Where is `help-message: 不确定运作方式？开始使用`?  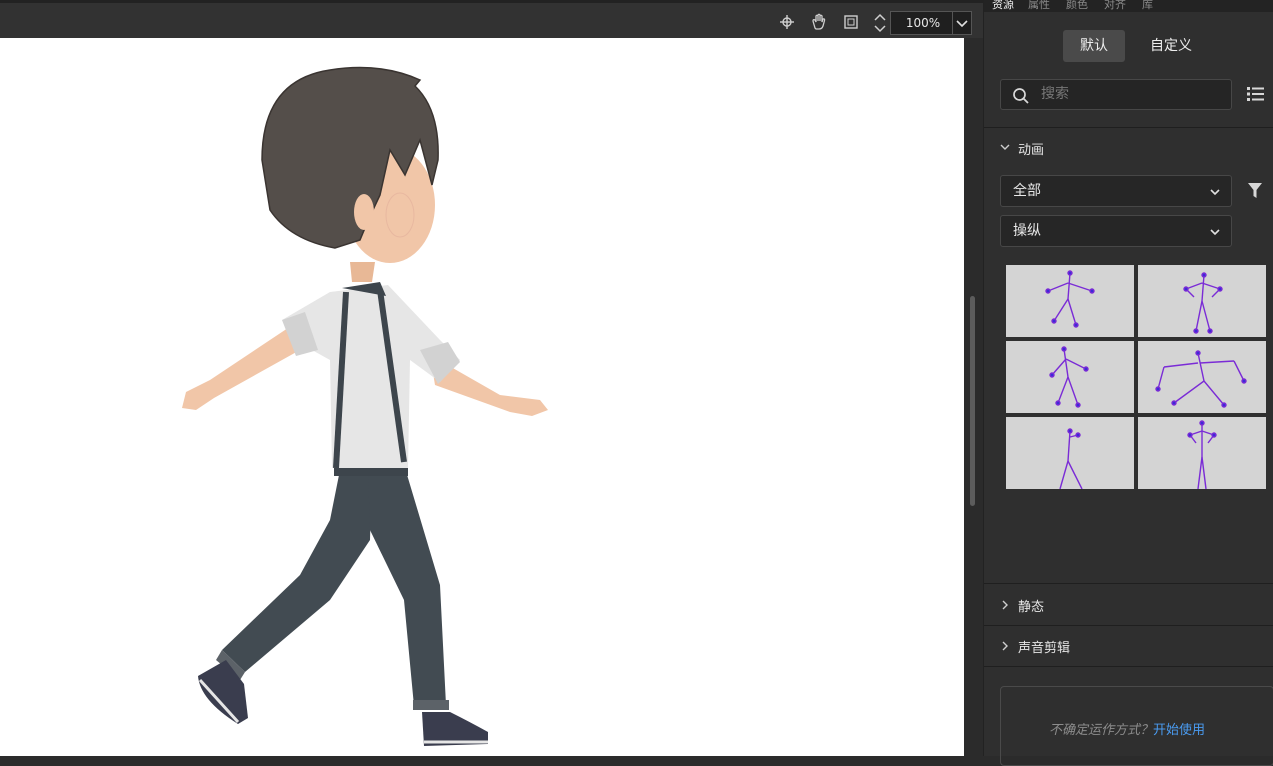 help-message: 不确定运作方式？开始使用 is located at coordinates (1127, 728).